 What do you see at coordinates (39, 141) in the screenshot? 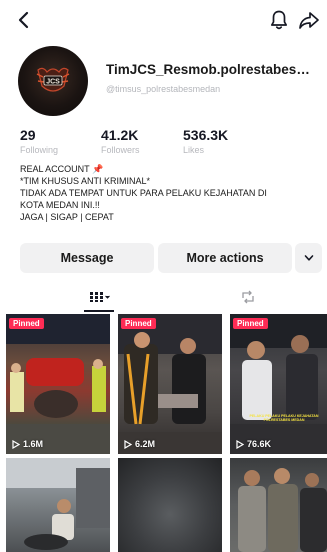
I see `stat-following: 29 Following` at bounding box center [39, 141].